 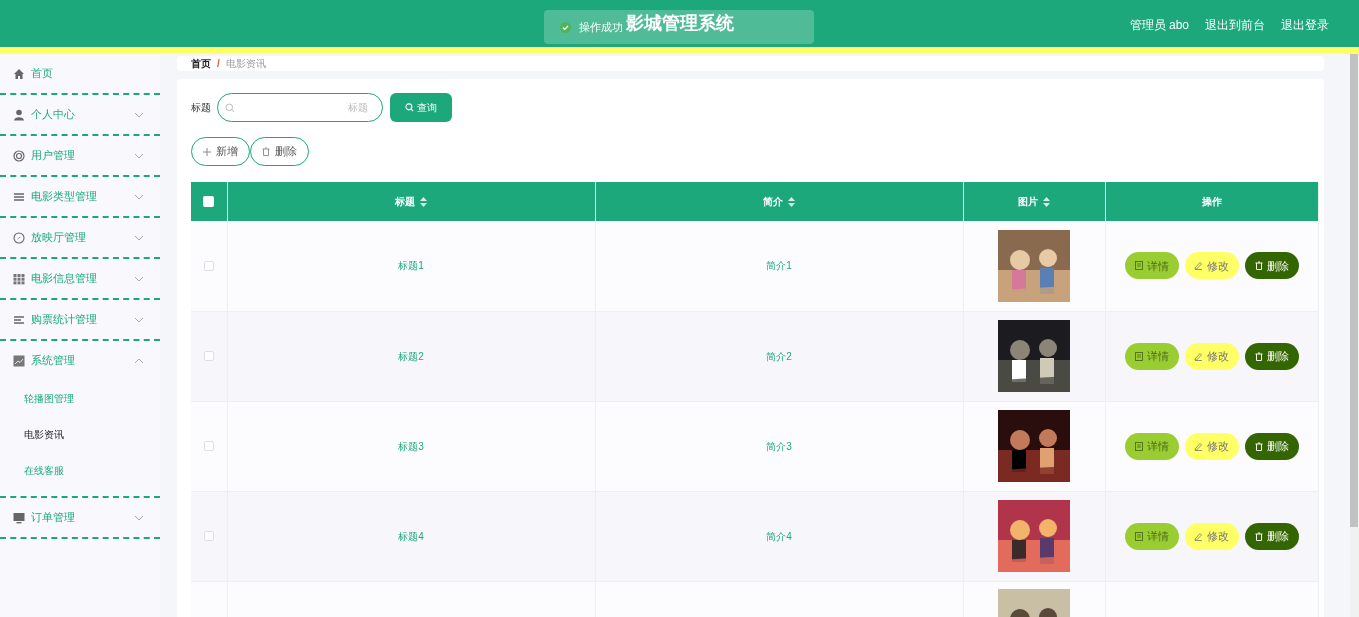 What do you see at coordinates (679, 23) in the screenshot?
I see `app-title: 影城管理系统` at bounding box center [679, 23].